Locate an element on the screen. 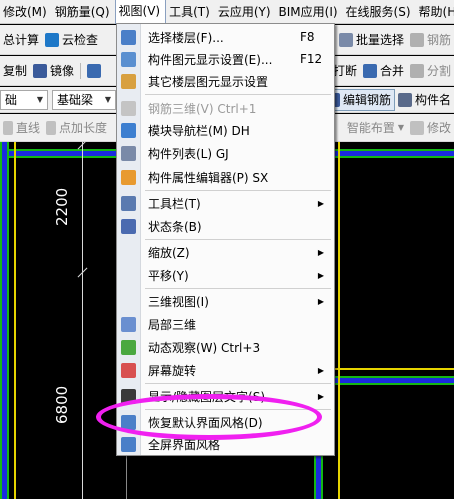 This screenshot has height=499, width=454. screen-rotate-icon is located at coordinates (128, 370).